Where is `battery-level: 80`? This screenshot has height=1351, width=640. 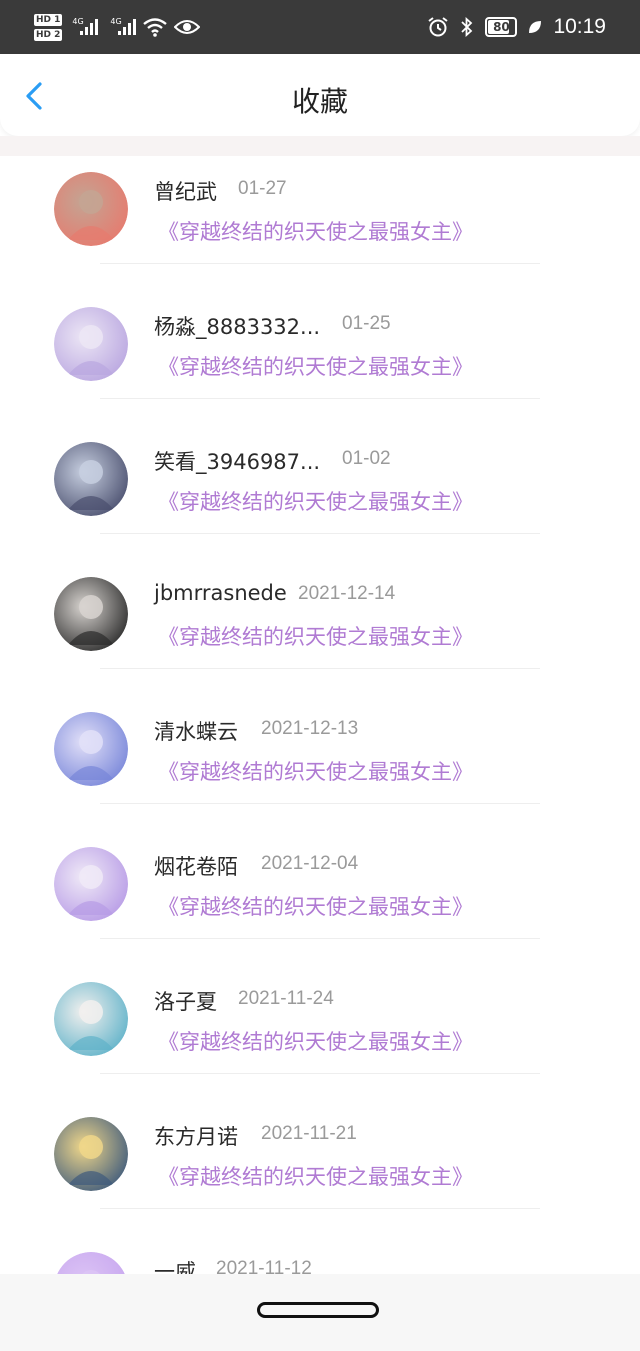
battery-level: 80 is located at coordinates (501, 27).